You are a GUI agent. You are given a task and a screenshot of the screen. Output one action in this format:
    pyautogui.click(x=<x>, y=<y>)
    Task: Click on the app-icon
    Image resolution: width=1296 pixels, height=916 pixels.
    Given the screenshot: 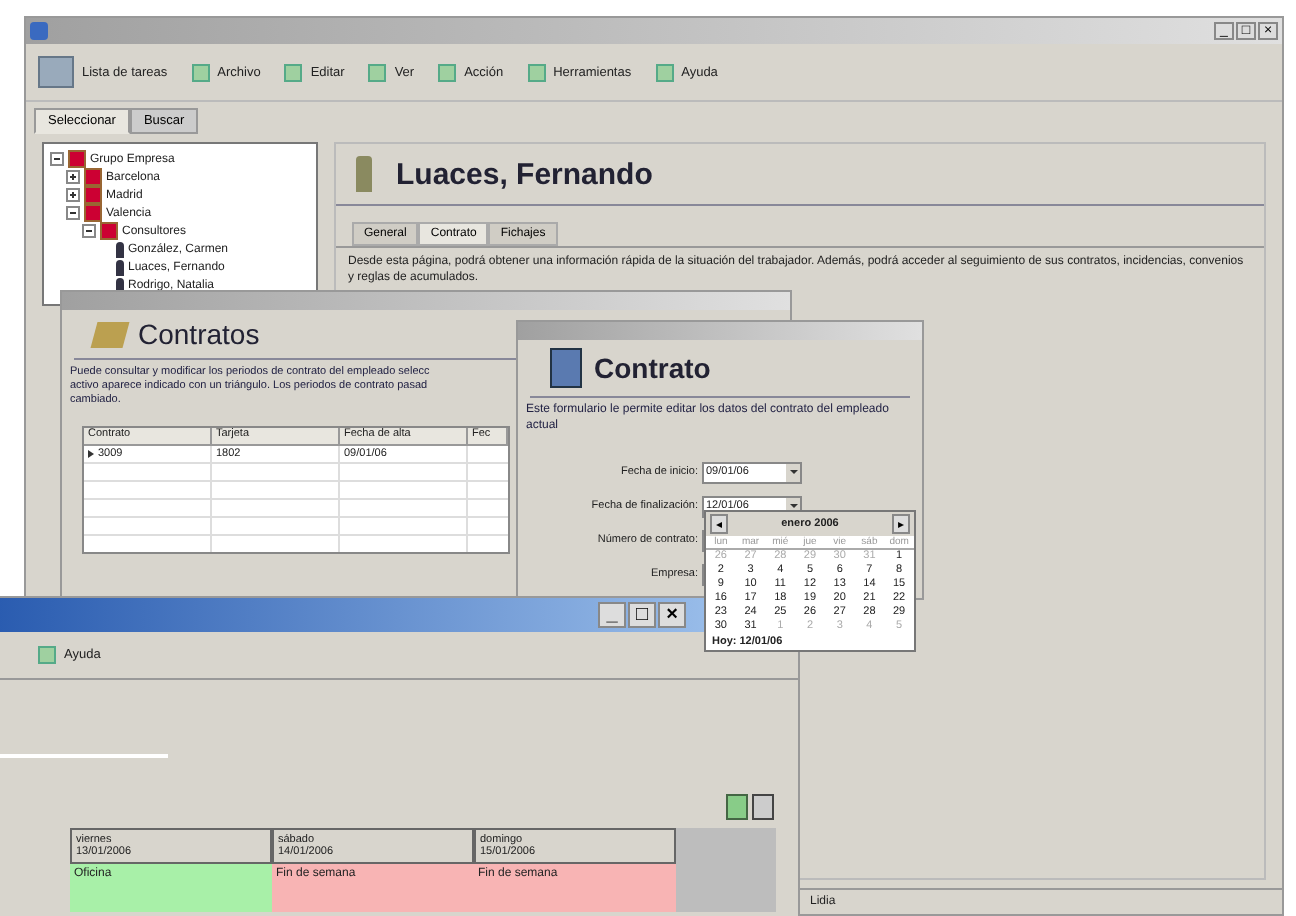 What is the action you would take?
    pyautogui.click(x=39, y=31)
    